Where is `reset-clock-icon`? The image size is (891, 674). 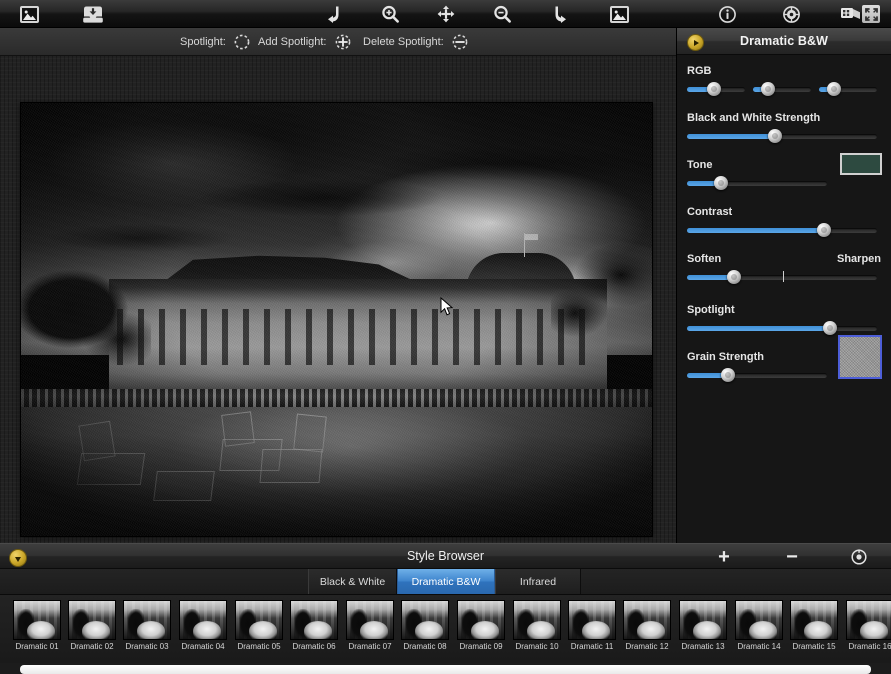 reset-clock-icon is located at coordinates (859, 557).